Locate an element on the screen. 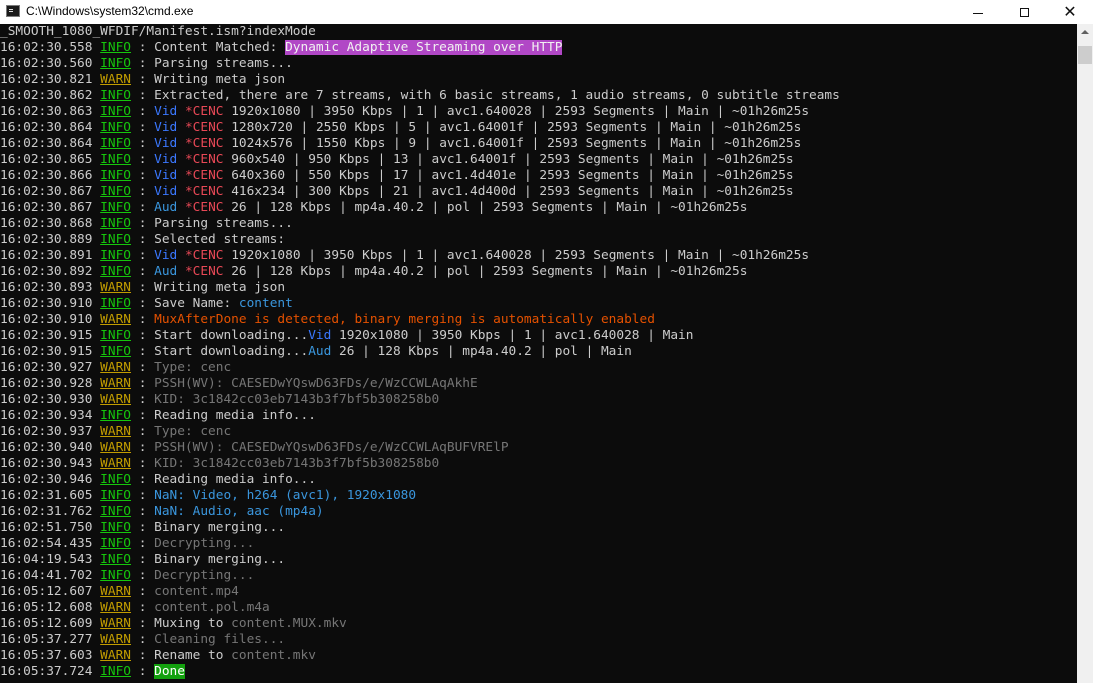  maximize-button is located at coordinates (1024, 12).